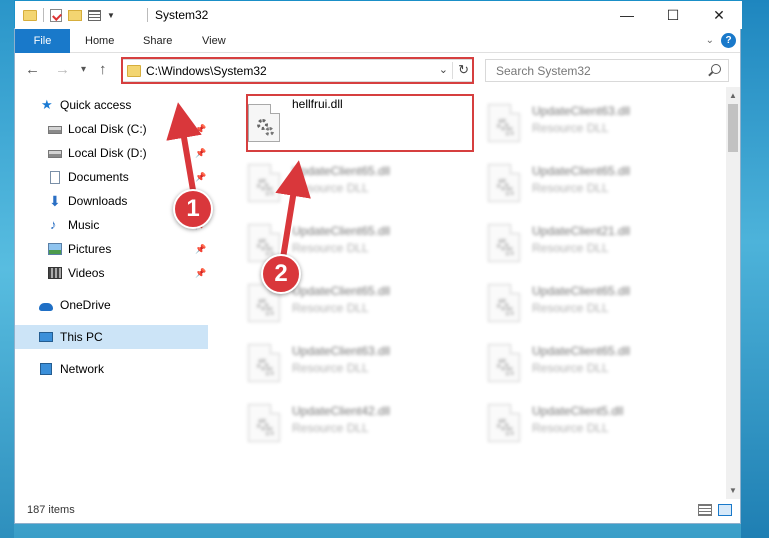 Image resolution: width=769 pixels, height=538 pixels. I want to click on sidebar-item-onedrive: OneDrive, so click(111, 305).